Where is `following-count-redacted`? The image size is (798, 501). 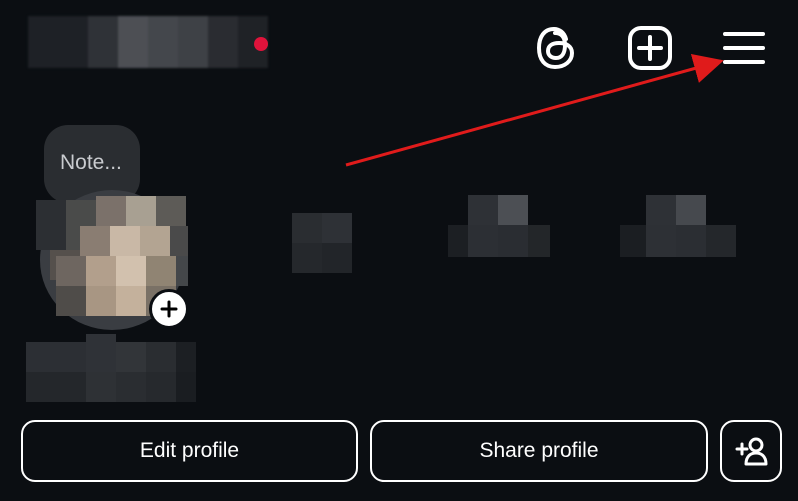 following-count-redacted is located at coordinates (678, 235).